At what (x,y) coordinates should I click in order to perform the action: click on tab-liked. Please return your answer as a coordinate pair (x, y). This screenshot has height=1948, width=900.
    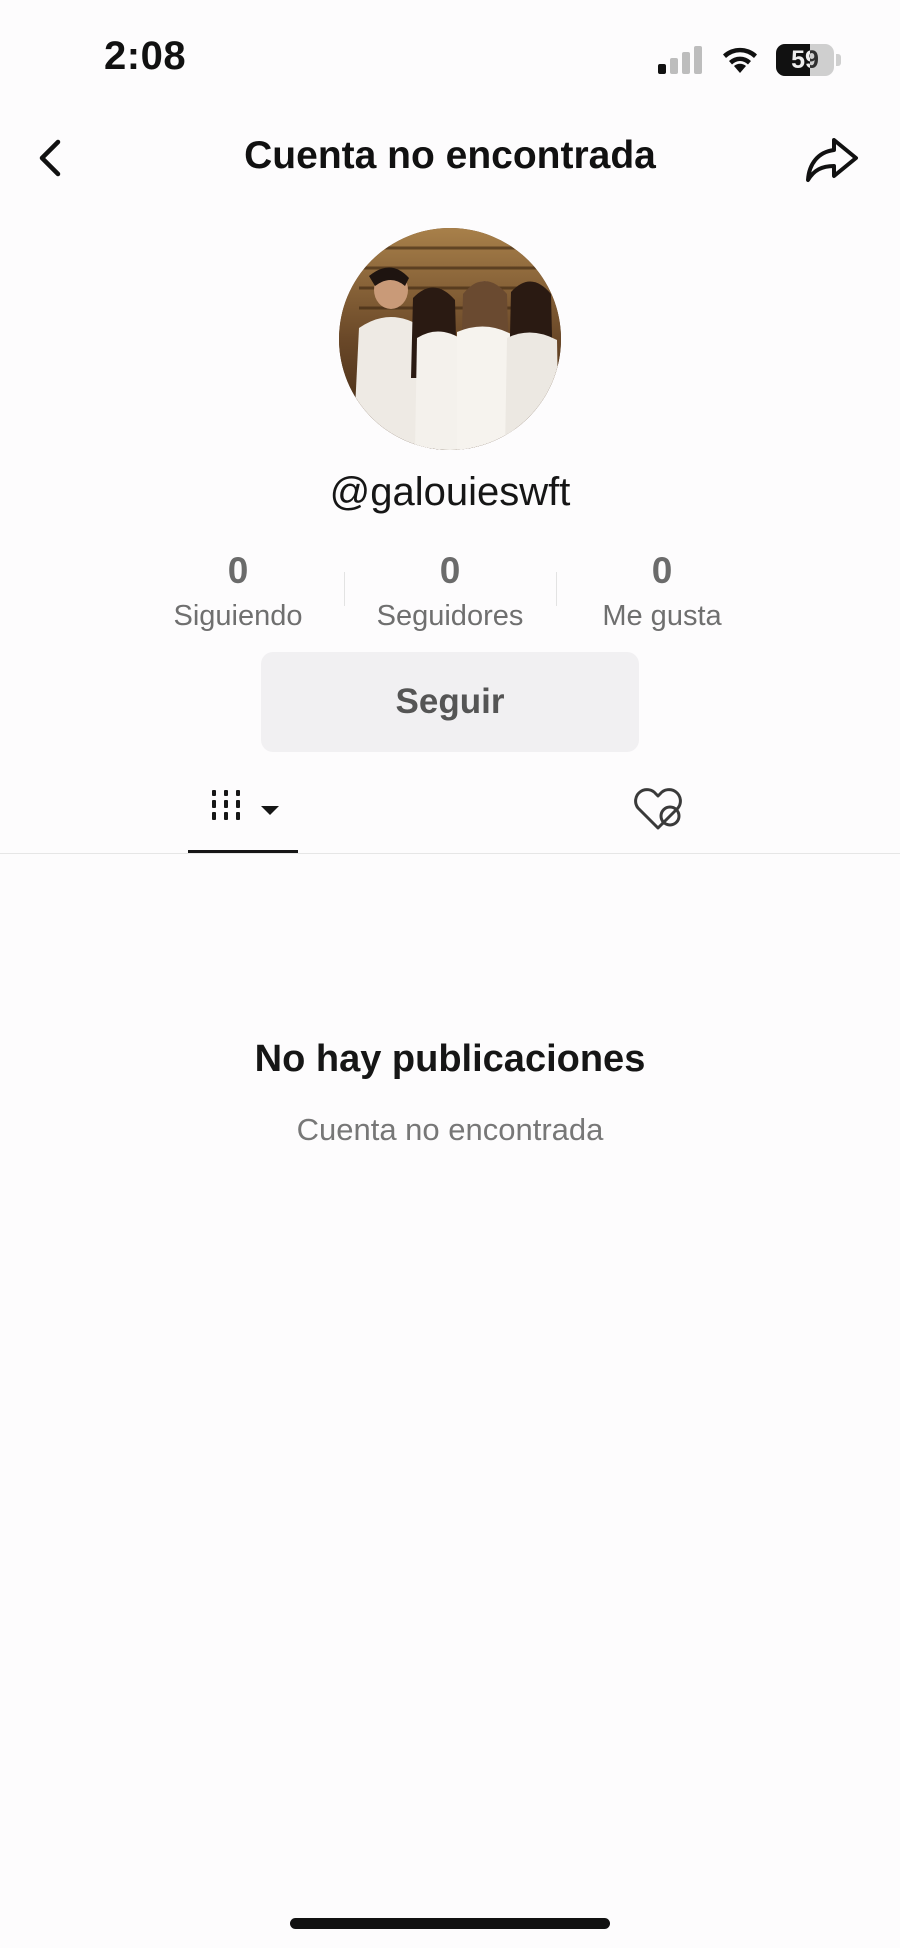
    Looking at the image, I should click on (660, 812).